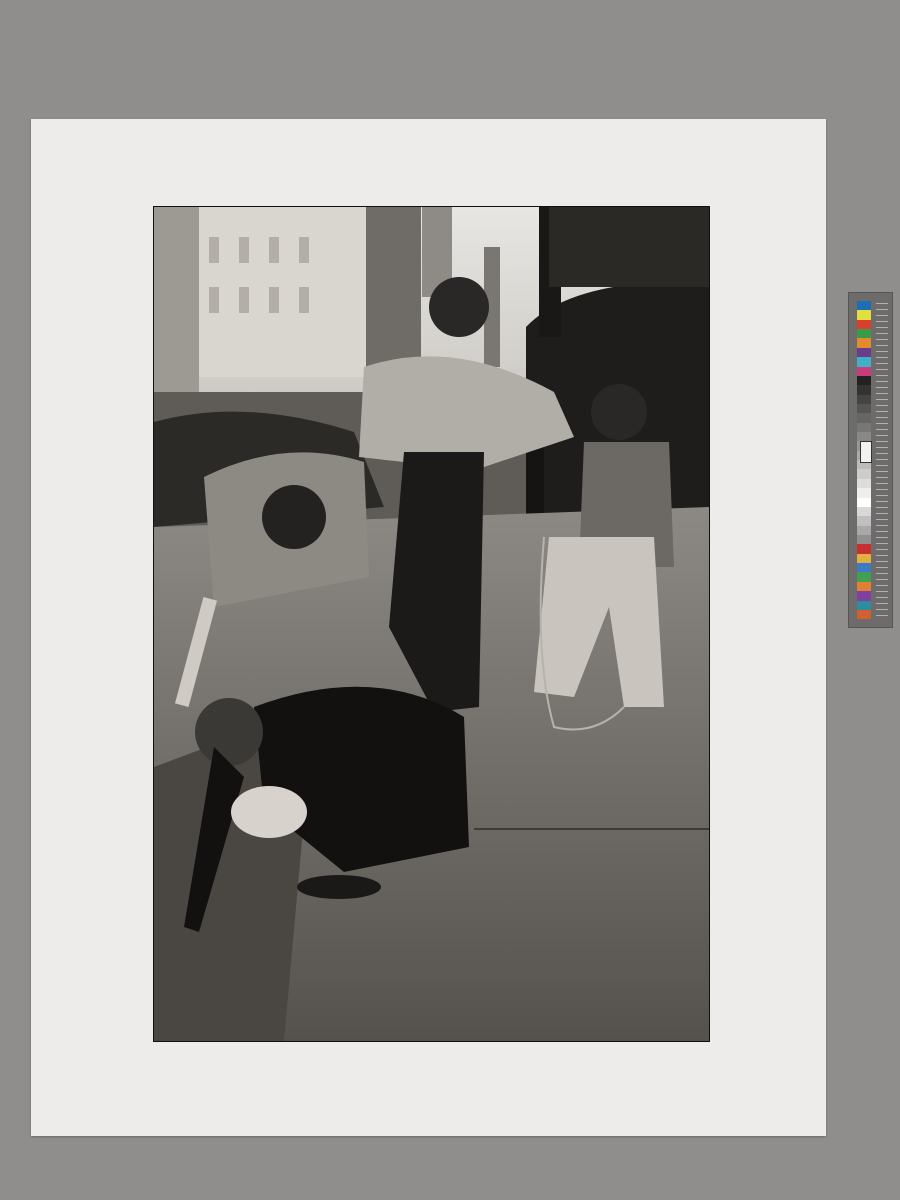  I want to click on boy-head, so click(459, 307).